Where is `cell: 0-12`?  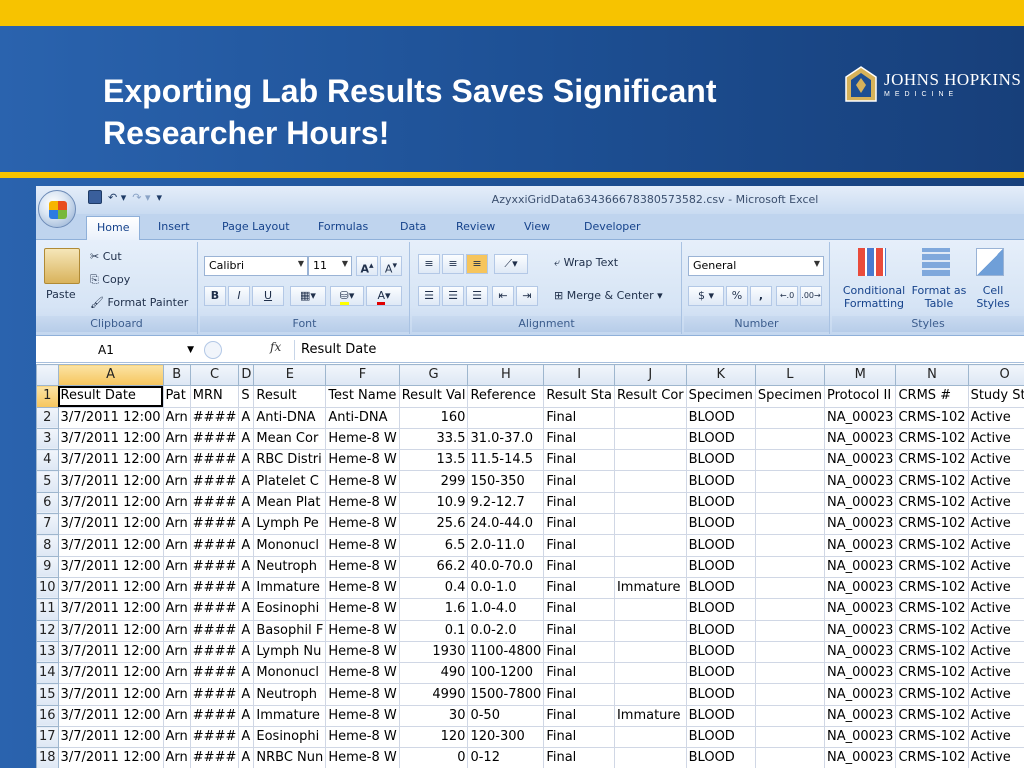
cell: 0-12 is located at coordinates (506, 757).